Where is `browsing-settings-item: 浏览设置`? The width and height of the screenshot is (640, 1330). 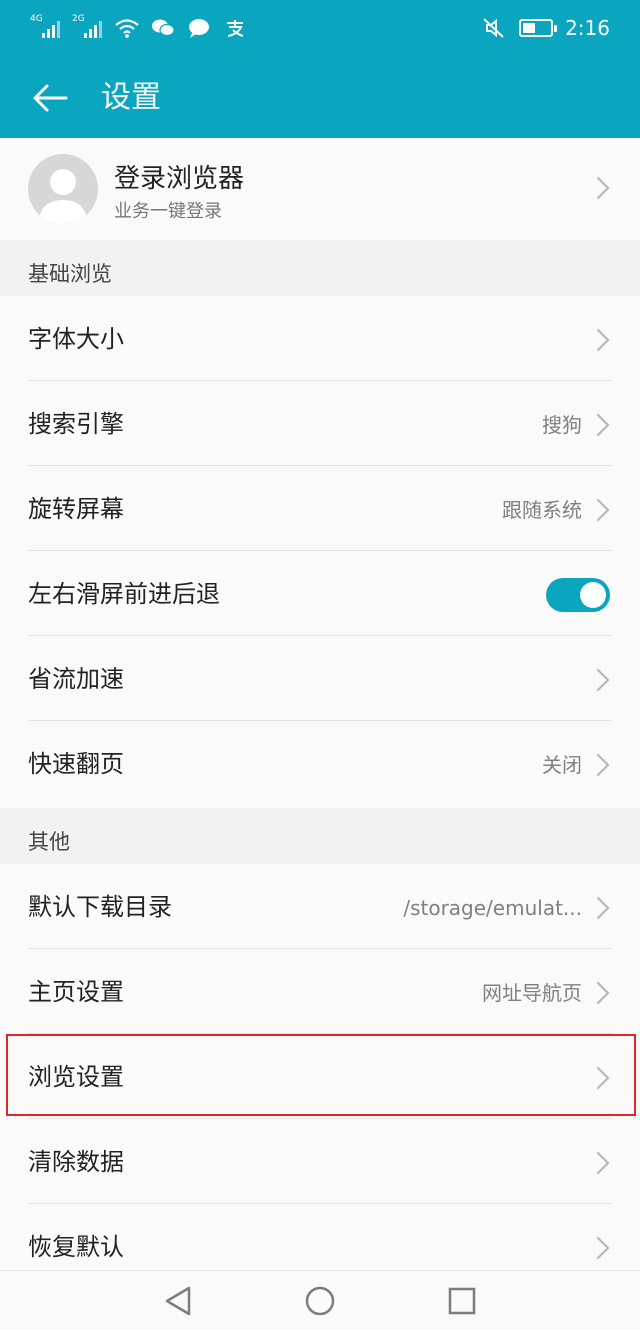
browsing-settings-item: 浏览设置 is located at coordinates (320, 1076).